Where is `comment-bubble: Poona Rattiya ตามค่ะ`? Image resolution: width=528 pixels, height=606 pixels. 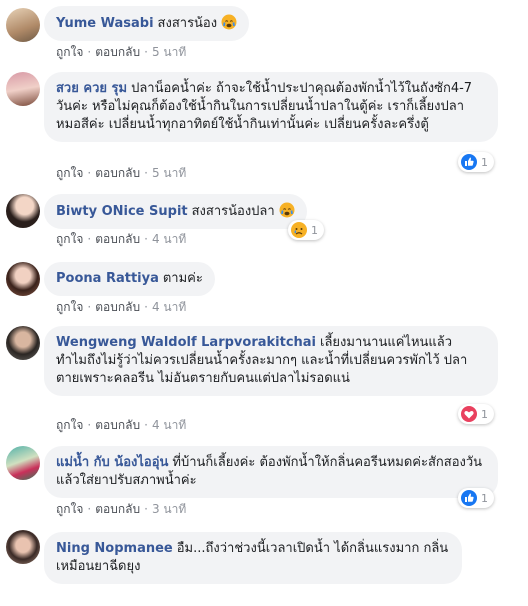 comment-bubble: Poona Rattiya ตามค่ะ is located at coordinates (129, 279).